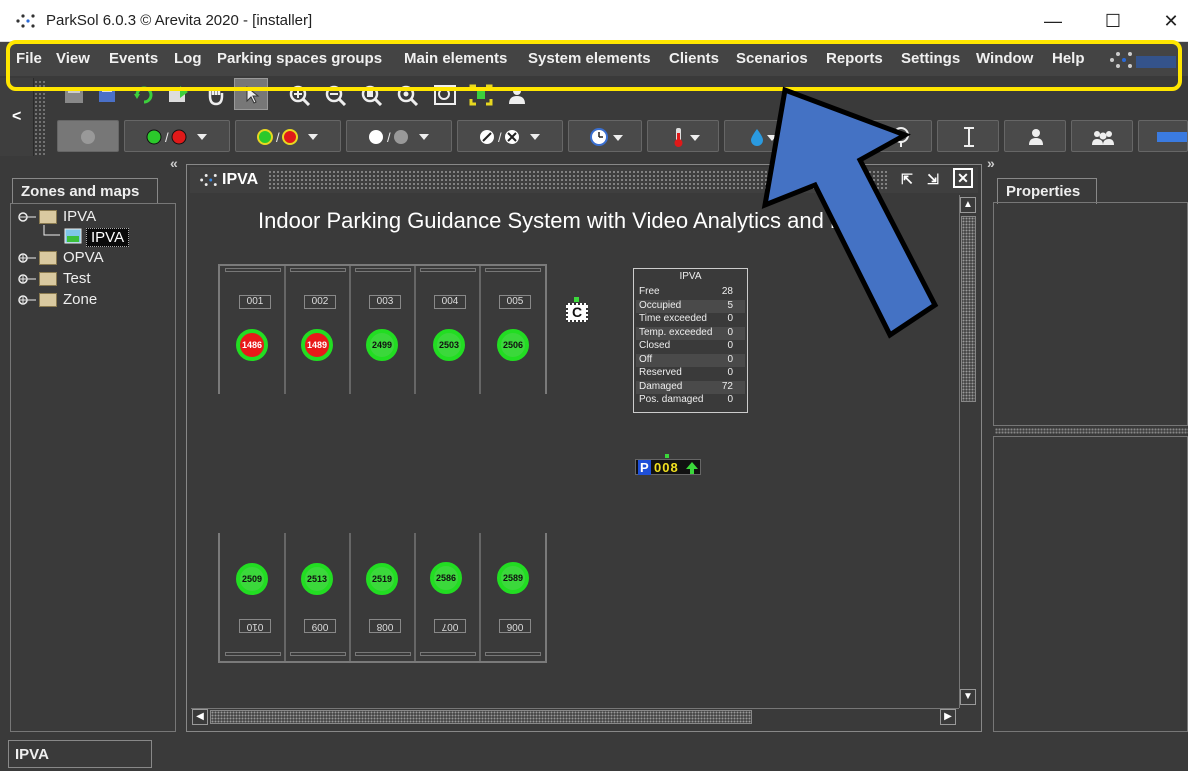 This screenshot has height=771, width=1188. What do you see at coordinates (252, 579) in the screenshot?
I see `free-sensor: 2509` at bounding box center [252, 579].